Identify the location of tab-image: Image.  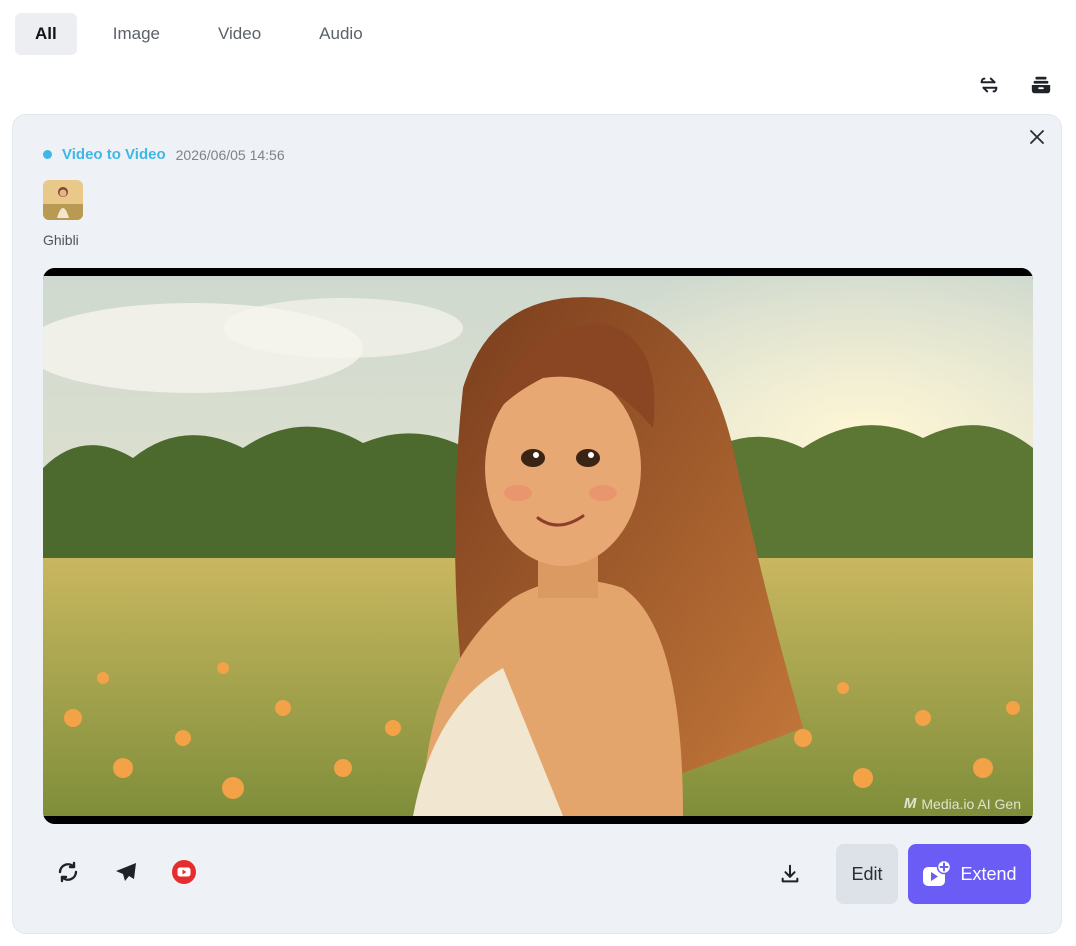
(136, 34).